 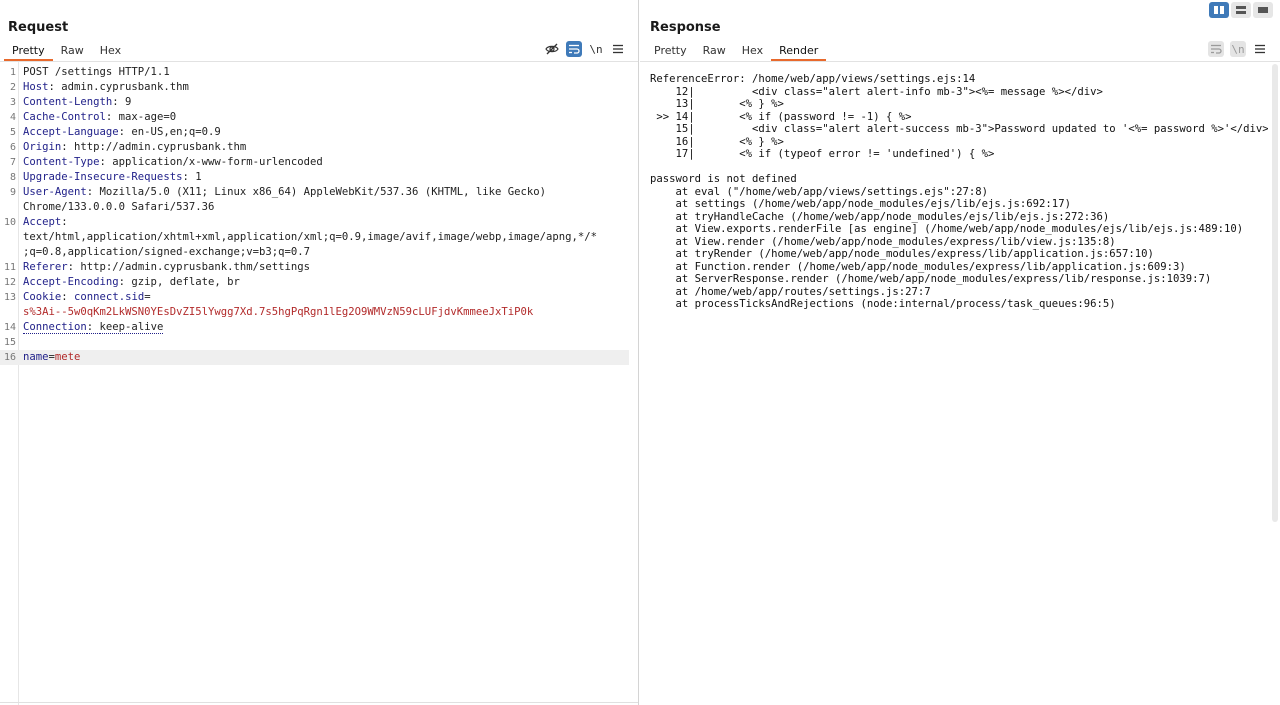 I want to click on response-toolbar: \n, so click(x=1238, y=49).